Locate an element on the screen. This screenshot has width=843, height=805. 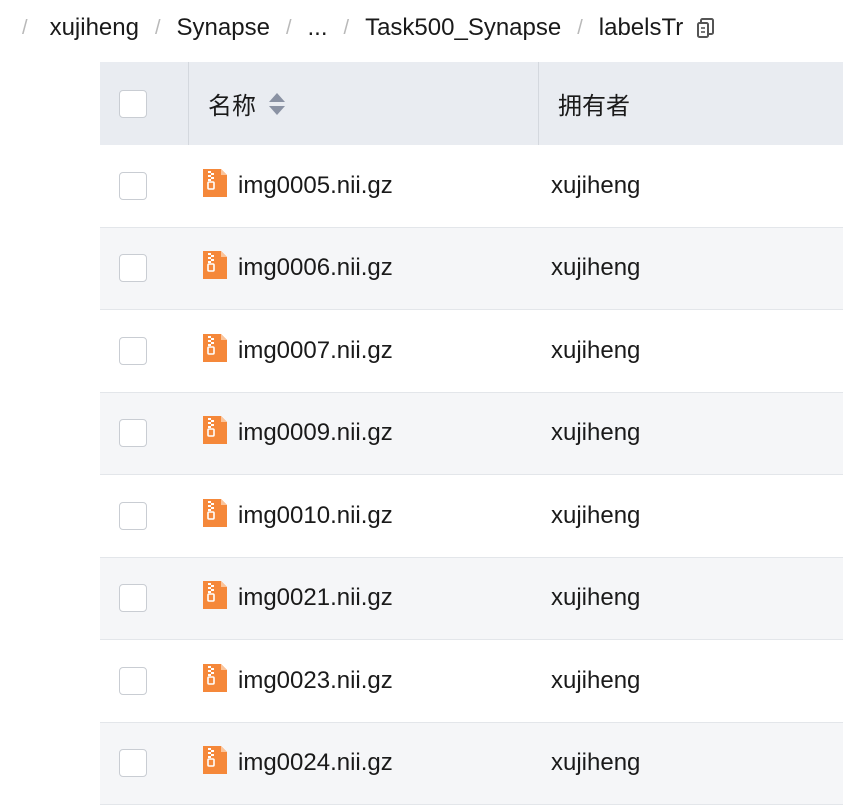
file-name-link: img0024.nii.gz is located at coordinates (315, 763).